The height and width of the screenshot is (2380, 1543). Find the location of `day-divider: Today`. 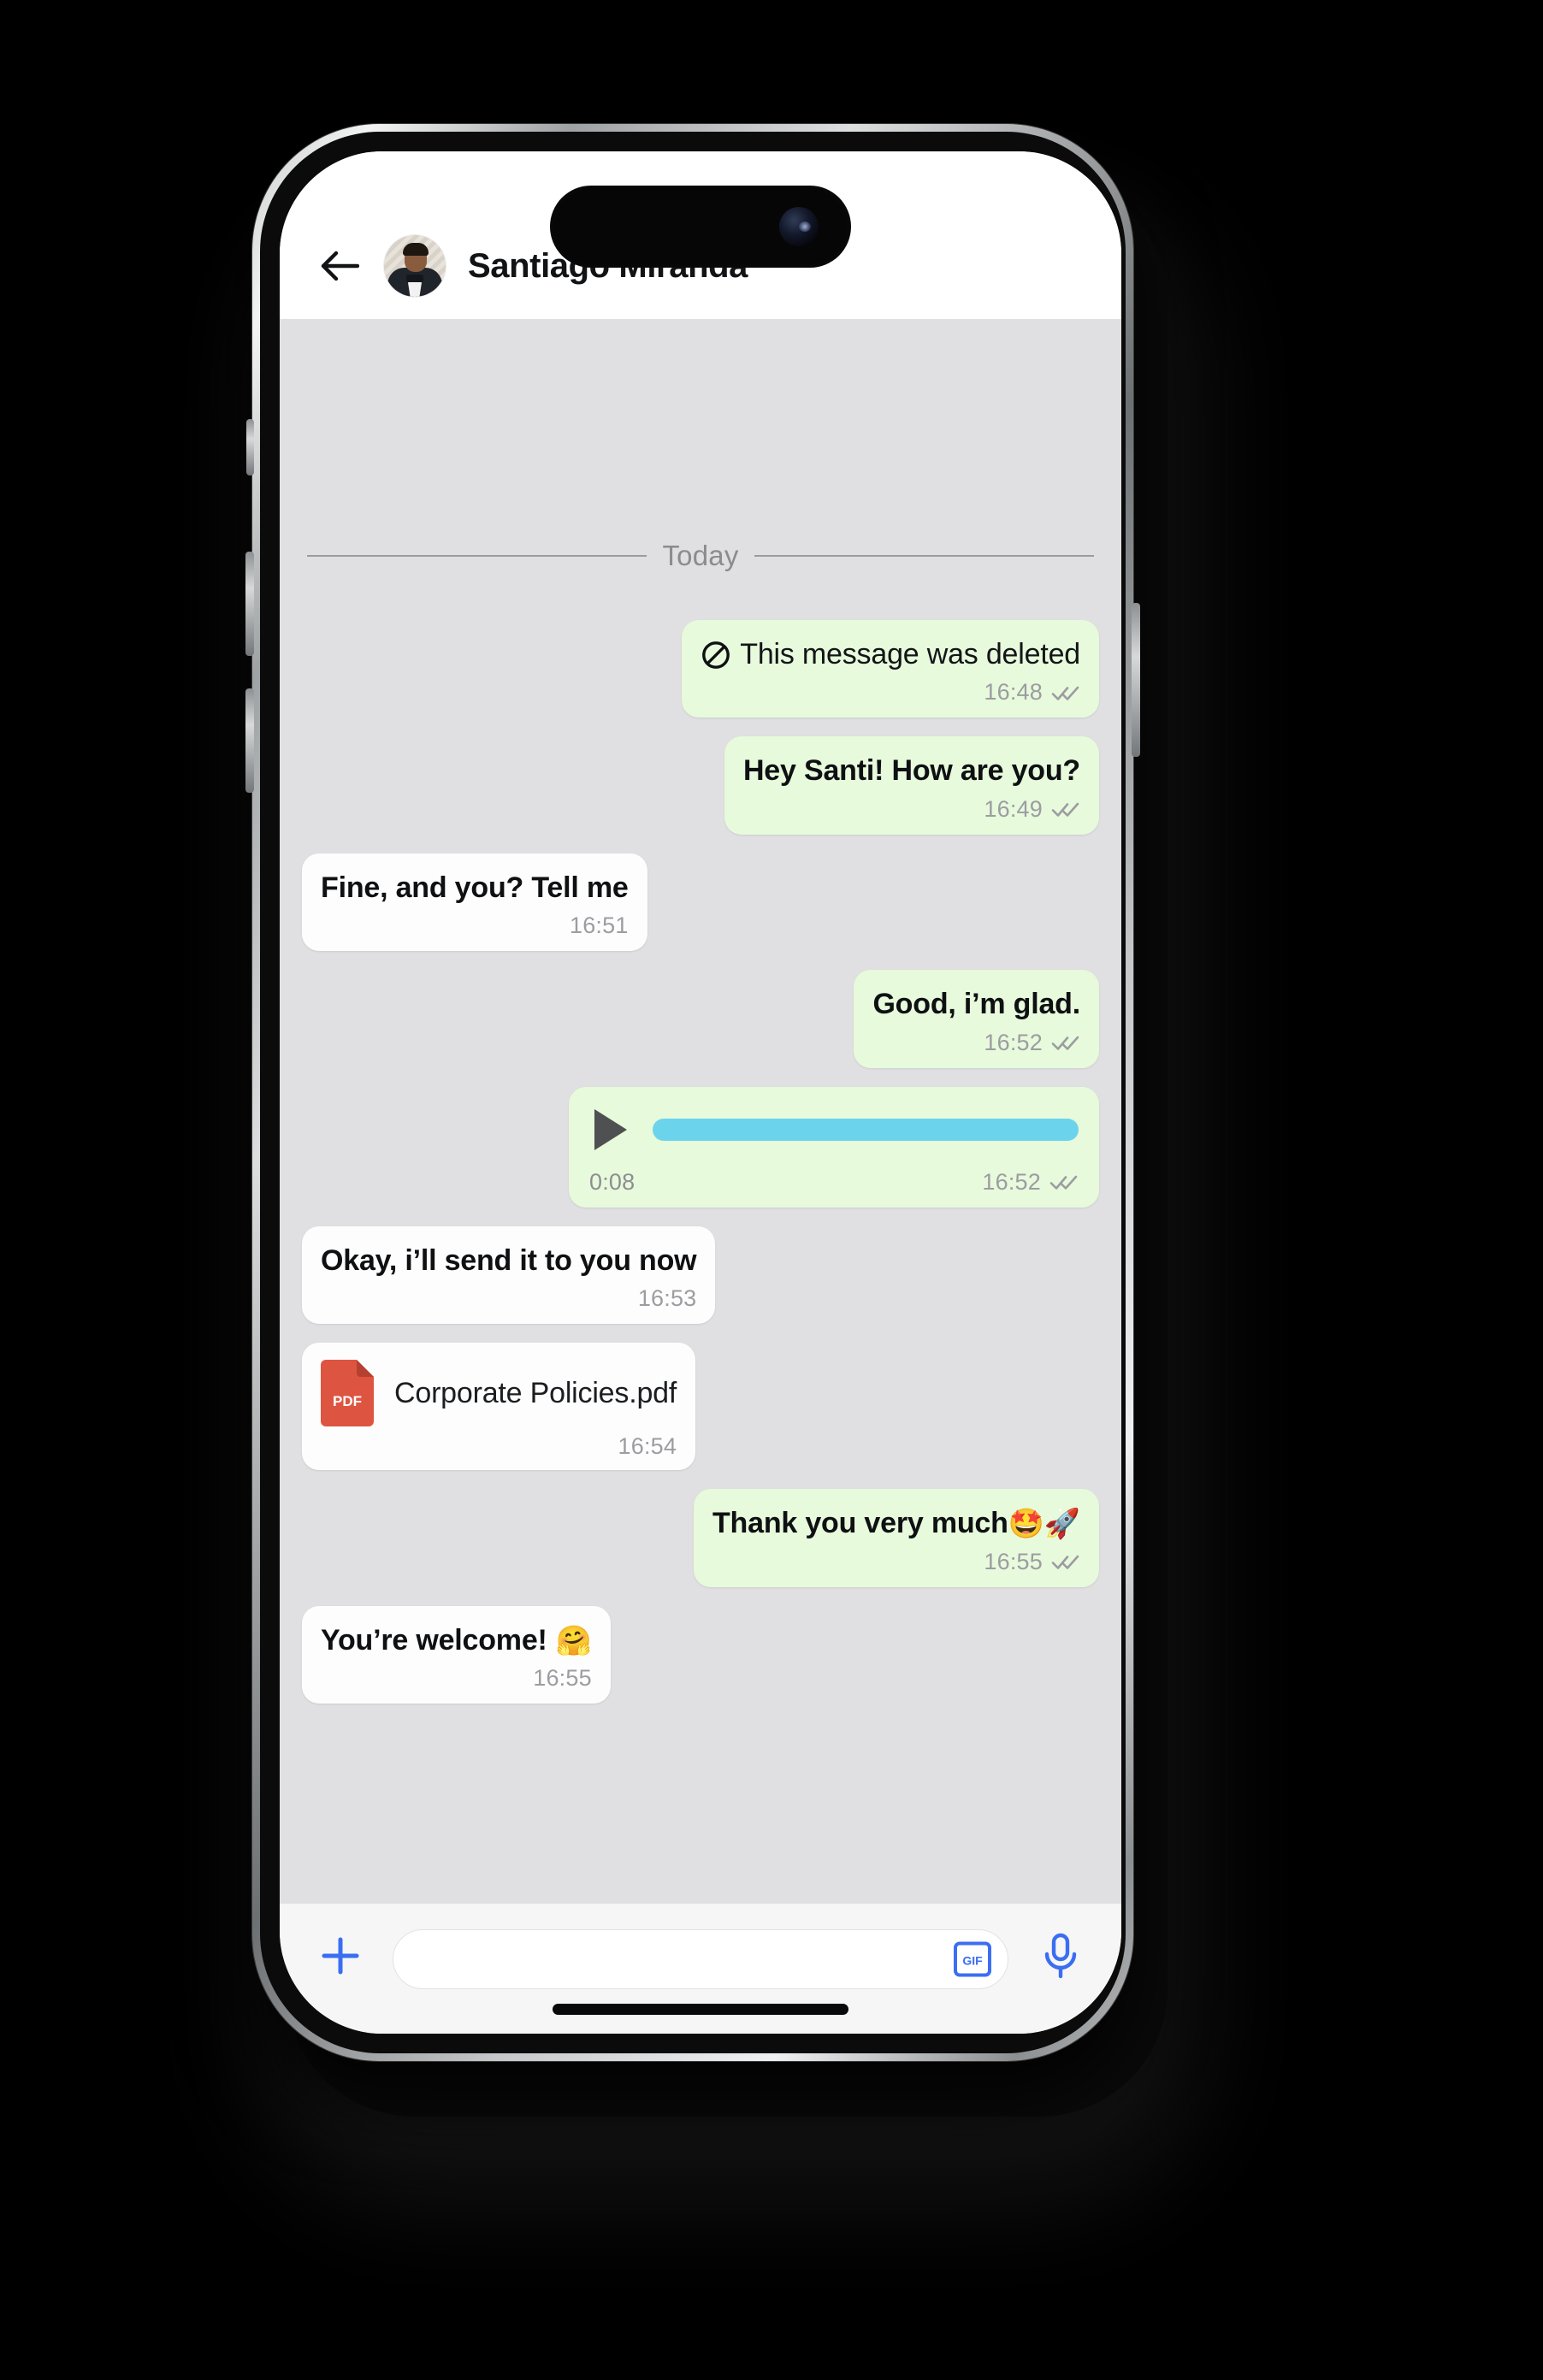

day-divider: Today is located at coordinates (700, 556).